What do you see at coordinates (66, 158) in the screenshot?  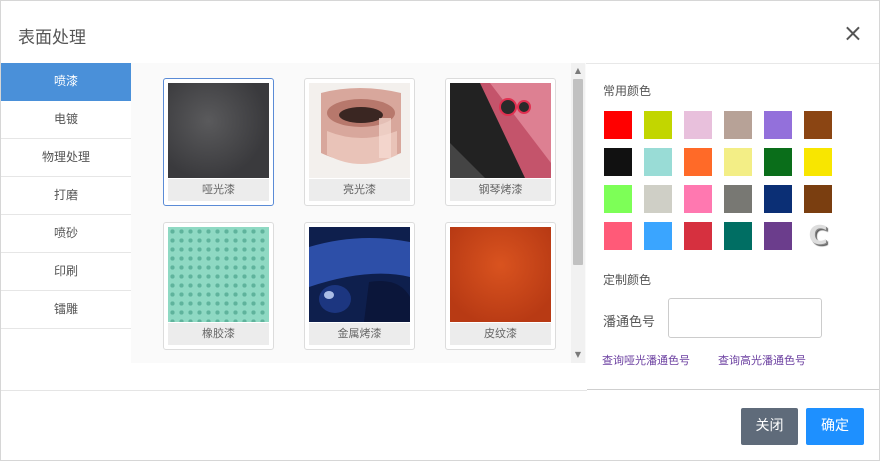 I see `sidebar-item-physical-treatment: 物理处理` at bounding box center [66, 158].